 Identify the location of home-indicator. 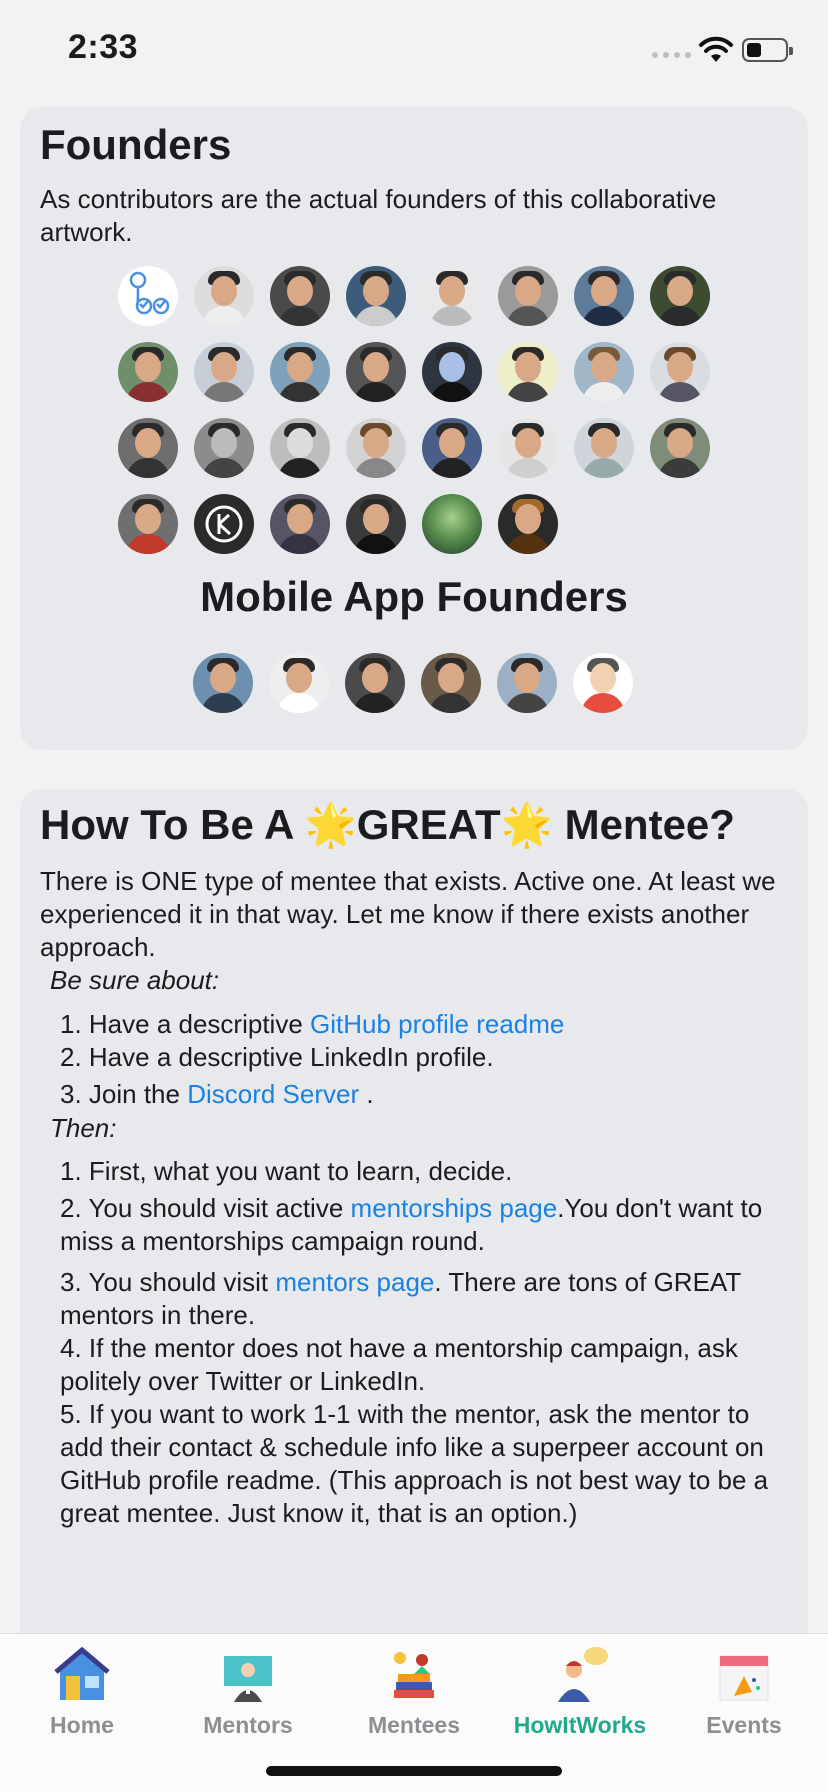
(414, 1771).